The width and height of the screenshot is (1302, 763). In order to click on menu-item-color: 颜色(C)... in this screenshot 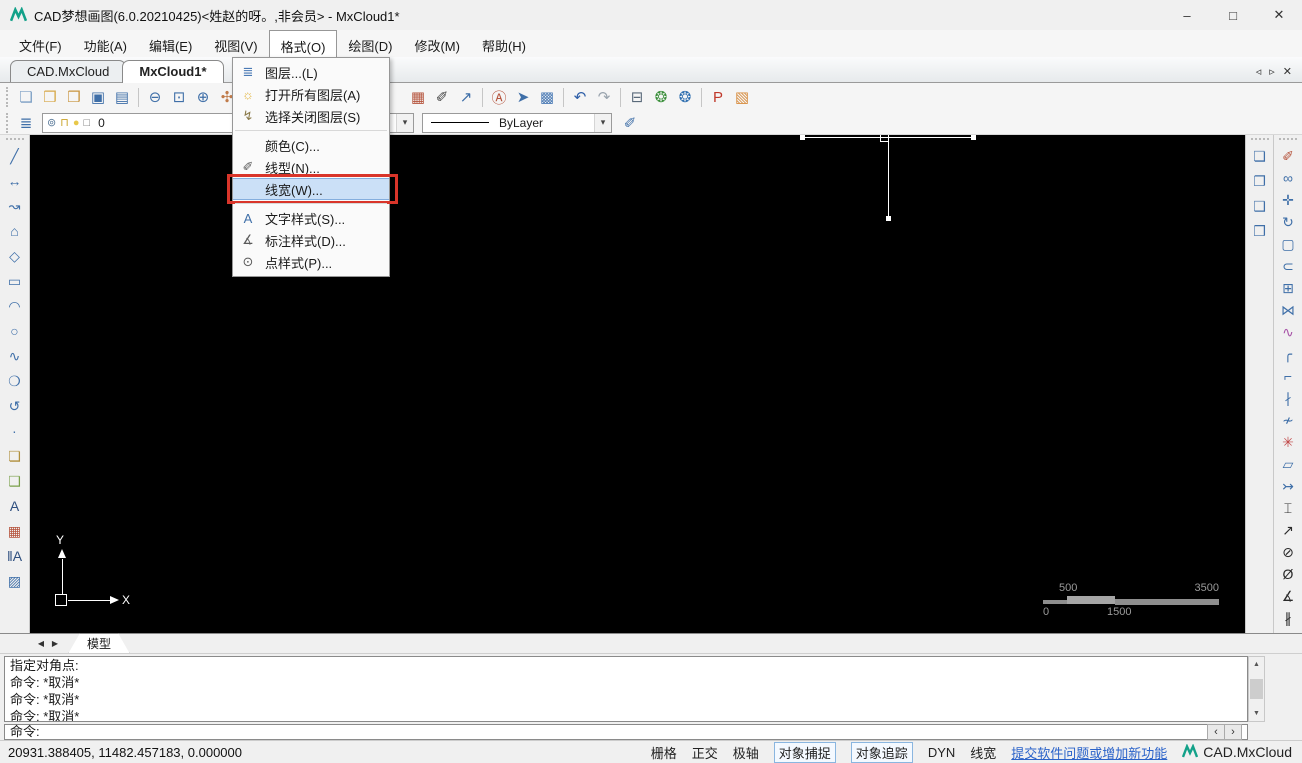, I will do `click(311, 145)`.